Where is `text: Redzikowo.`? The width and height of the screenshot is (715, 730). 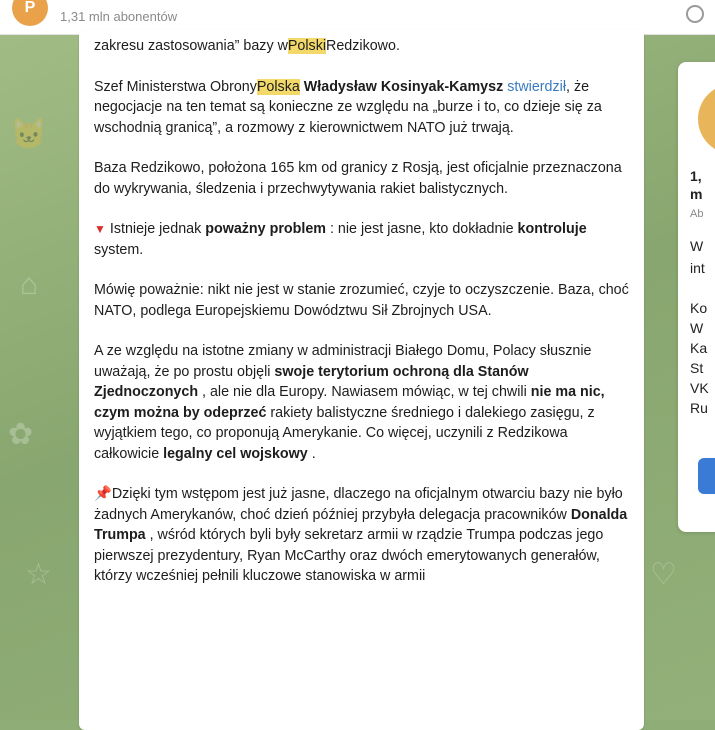 text: Redzikowo. is located at coordinates (363, 46).